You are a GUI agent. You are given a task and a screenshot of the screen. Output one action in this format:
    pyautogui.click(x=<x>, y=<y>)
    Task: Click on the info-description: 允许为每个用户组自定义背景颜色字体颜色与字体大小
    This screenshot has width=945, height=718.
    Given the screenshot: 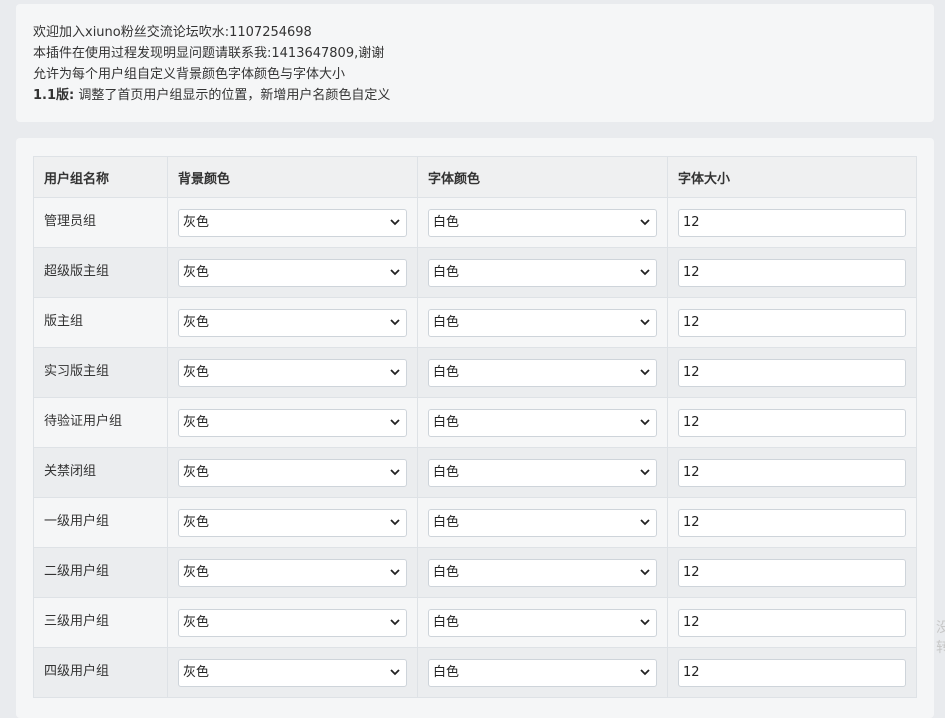 What is the action you would take?
    pyautogui.click(x=189, y=74)
    